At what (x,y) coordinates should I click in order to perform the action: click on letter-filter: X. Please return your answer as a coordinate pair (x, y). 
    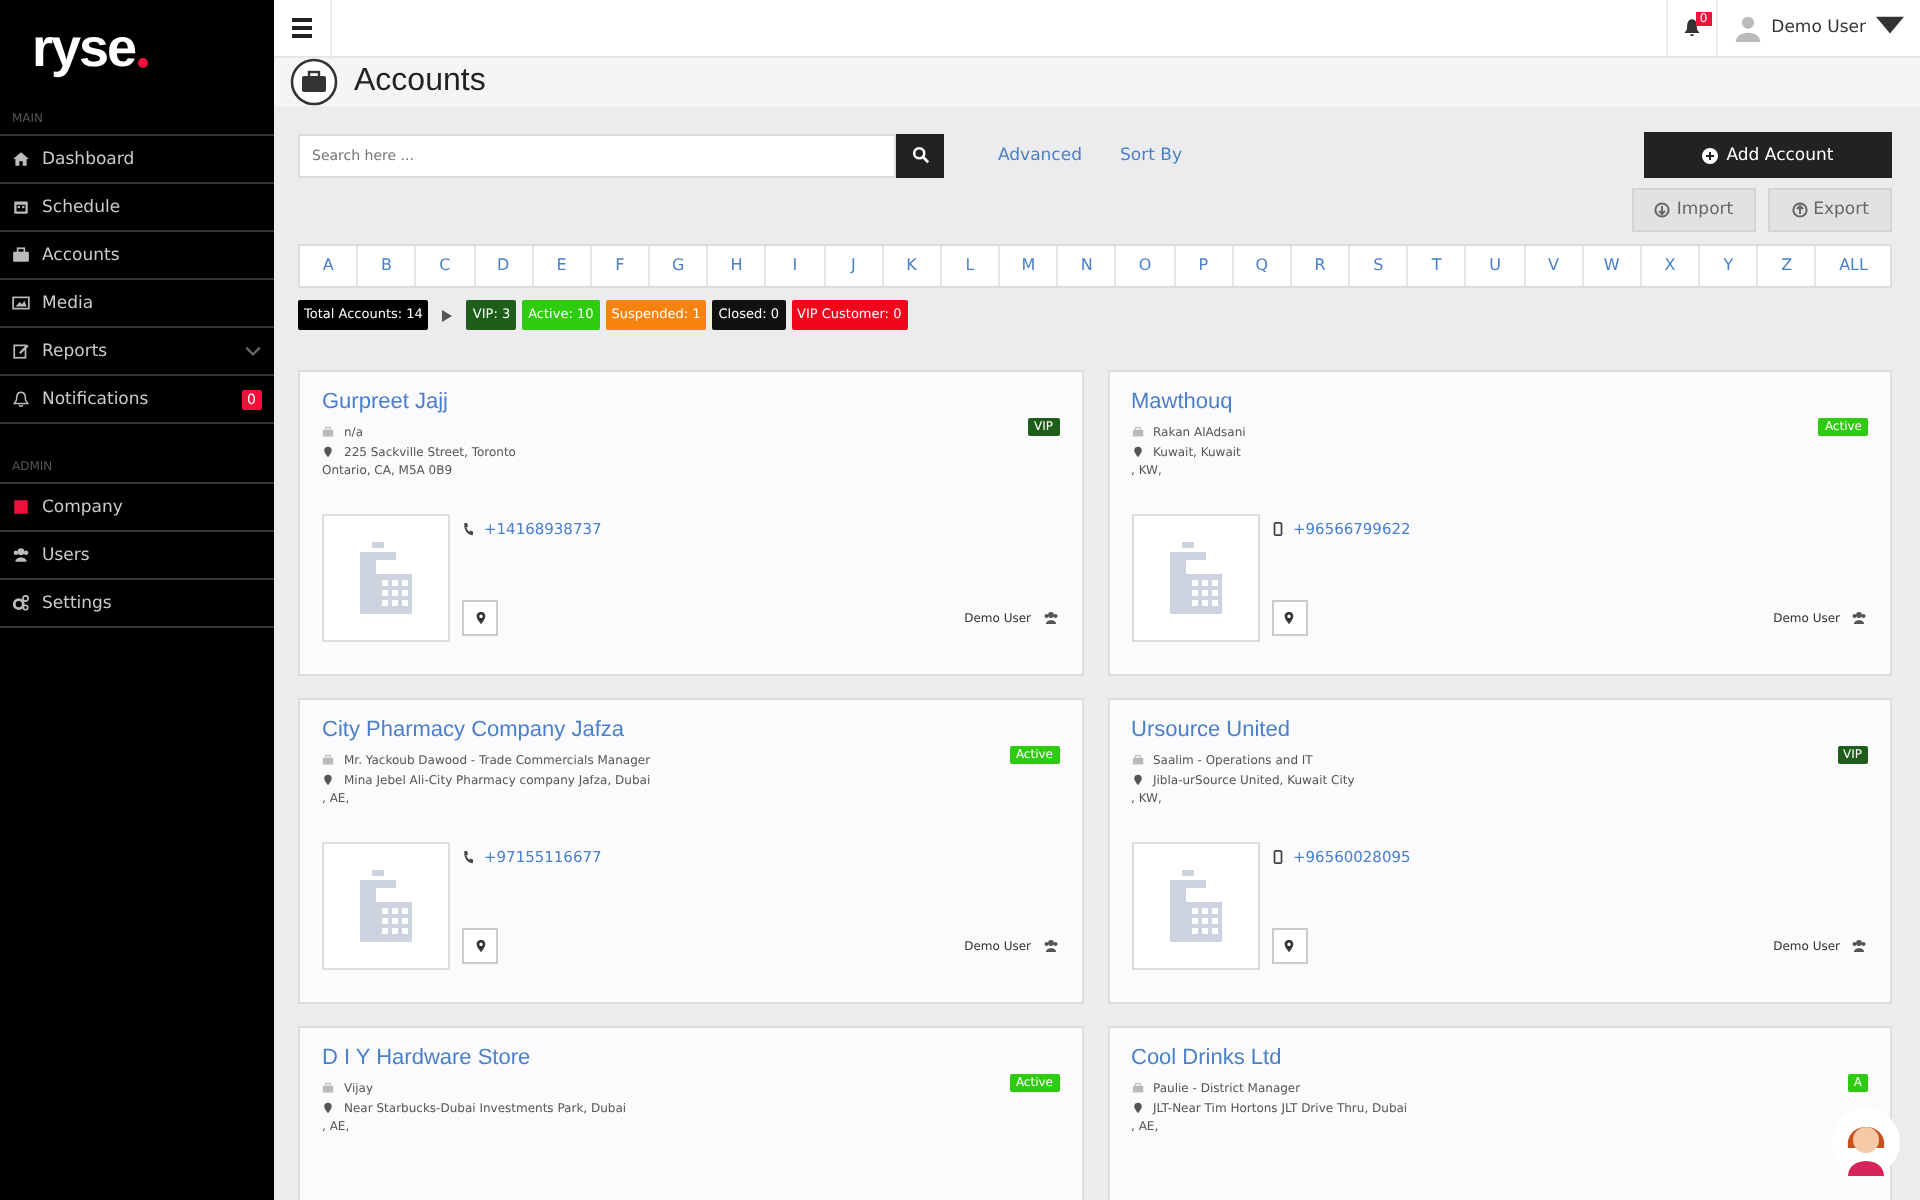
    Looking at the image, I should click on (1671, 266).